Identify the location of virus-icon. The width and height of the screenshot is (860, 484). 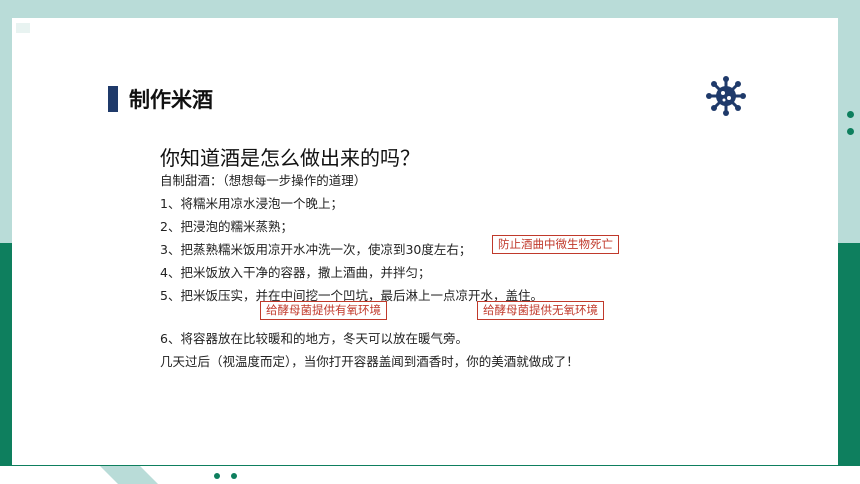
(726, 96).